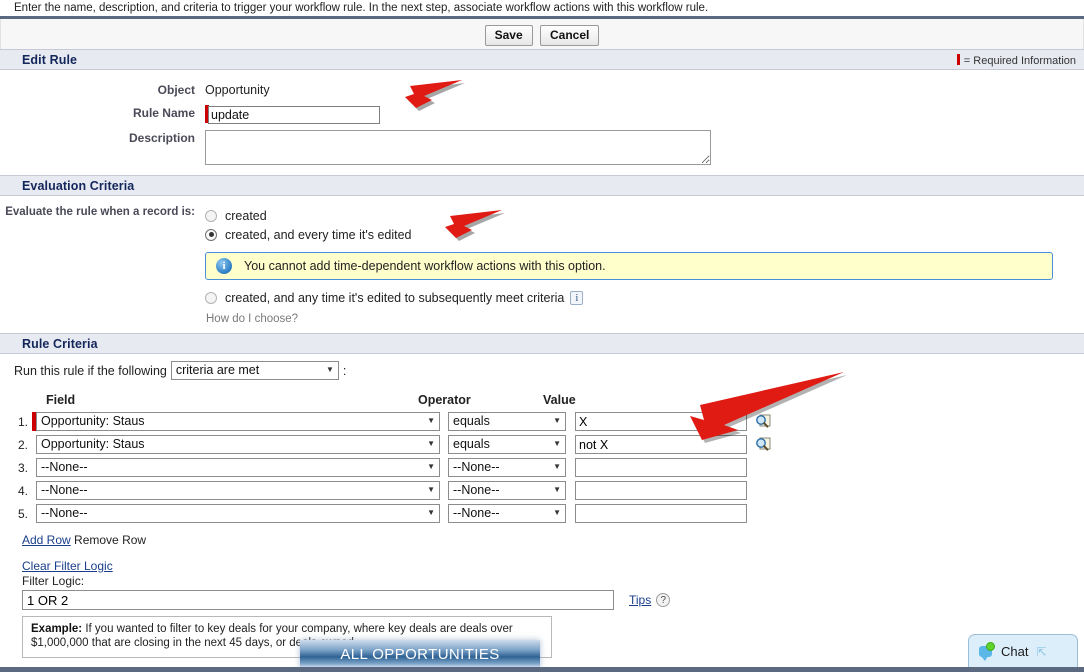 The width and height of the screenshot is (1084, 672). I want to click on clear-filter-logic-wrap: Clear Filter Logic, so click(542, 560).